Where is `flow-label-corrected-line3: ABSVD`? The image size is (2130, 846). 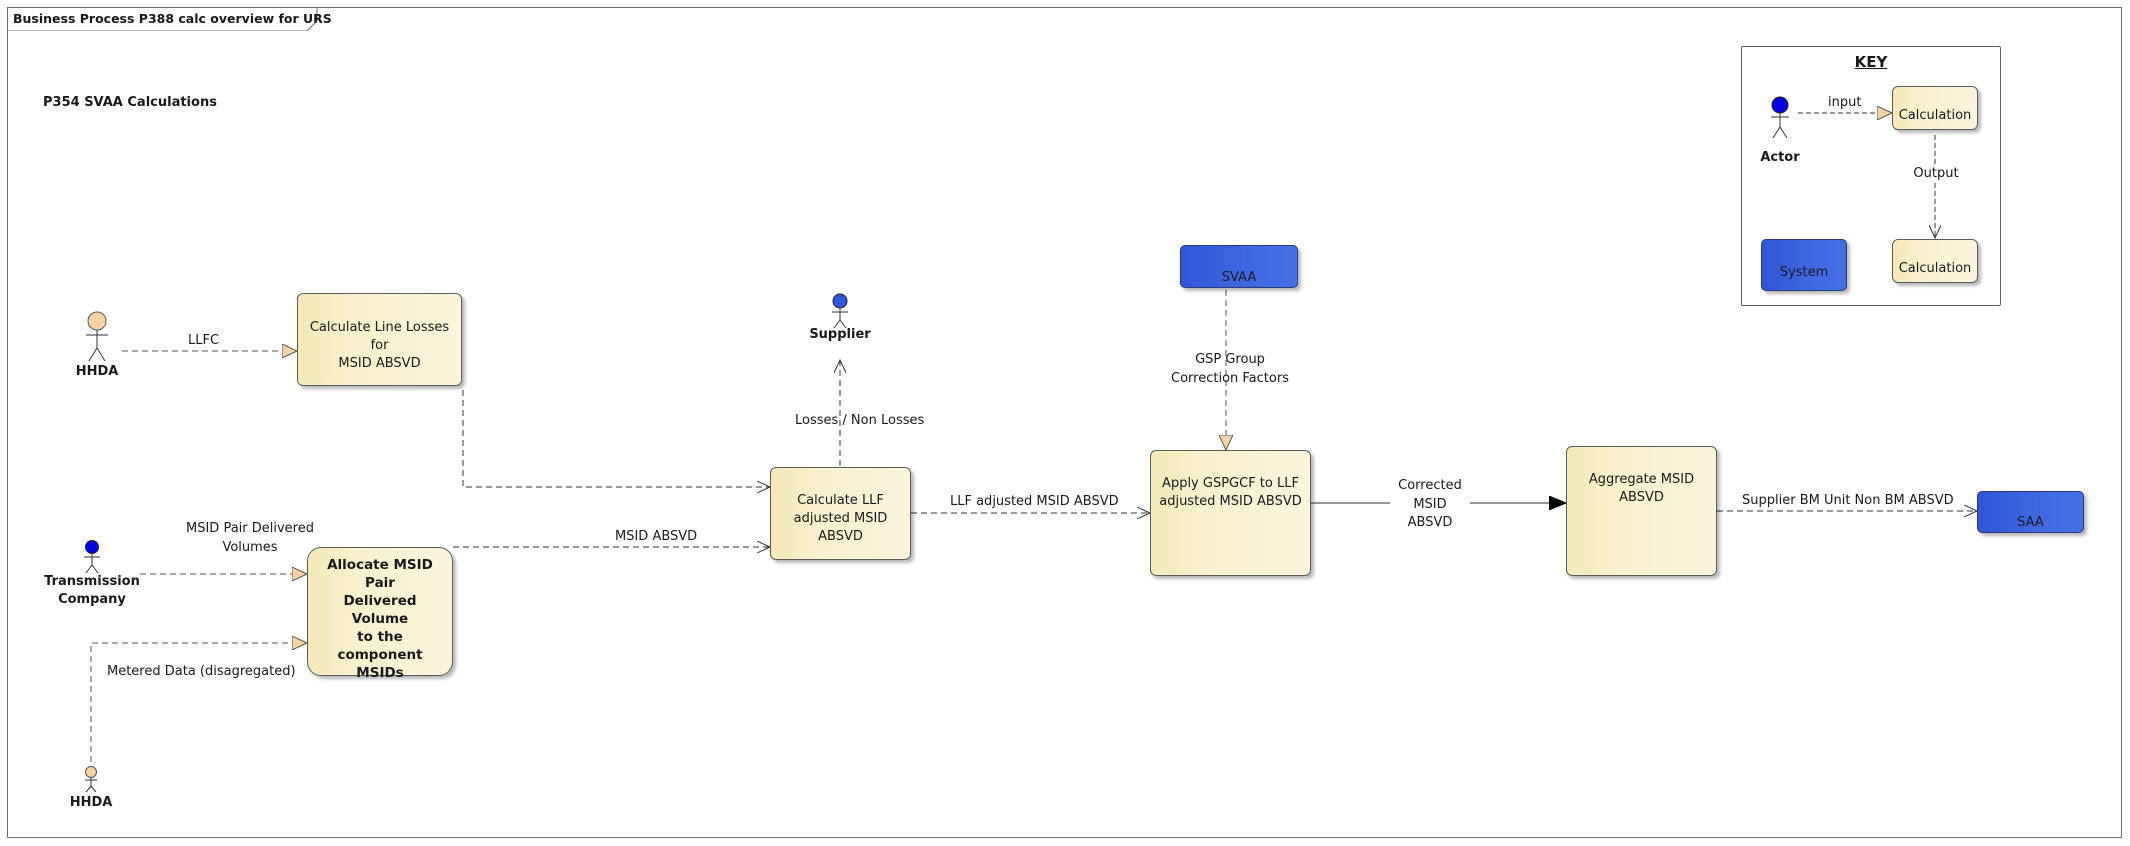 flow-label-corrected-line3: ABSVD is located at coordinates (1430, 522).